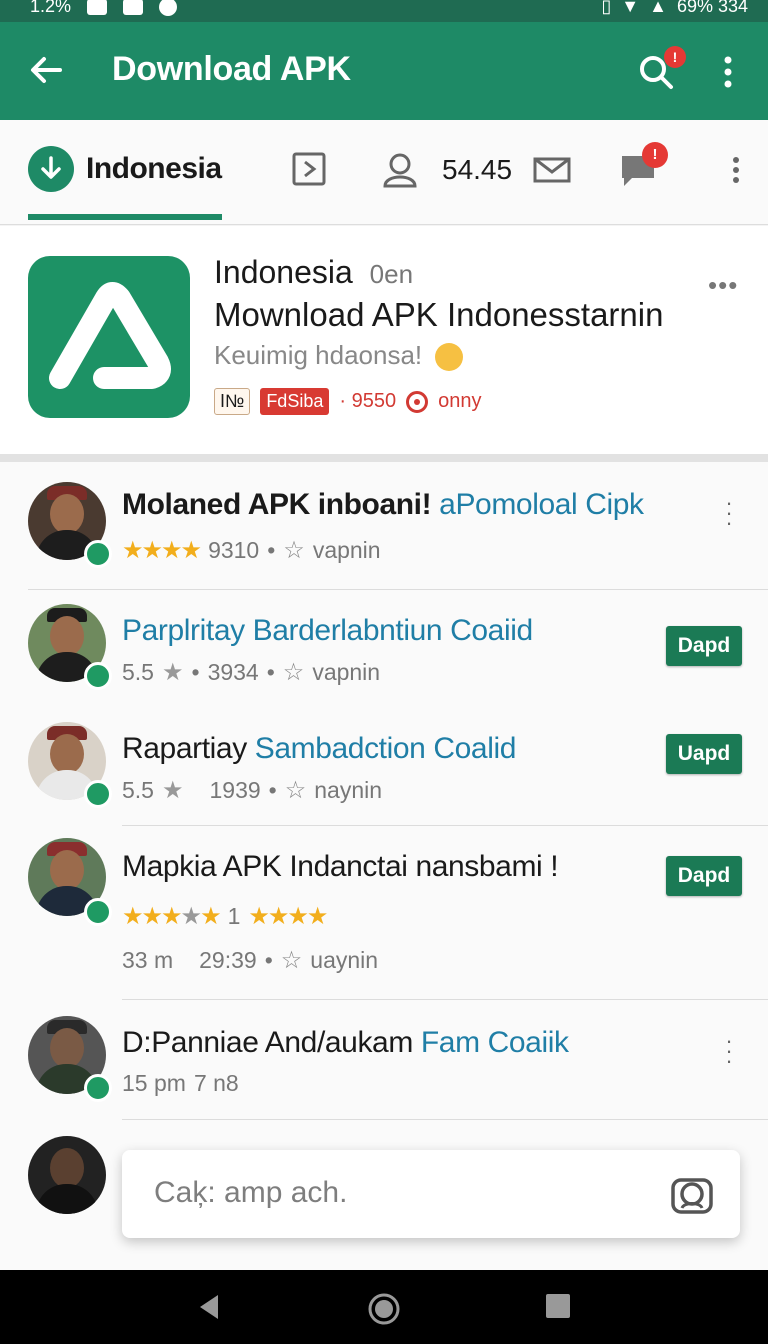 The width and height of the screenshot is (768, 1344). I want to click on active-tab-indicator, so click(125, 217).